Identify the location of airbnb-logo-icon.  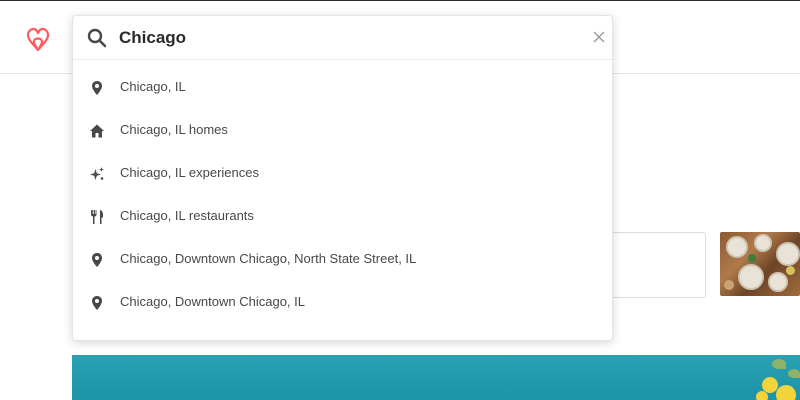
(38, 38).